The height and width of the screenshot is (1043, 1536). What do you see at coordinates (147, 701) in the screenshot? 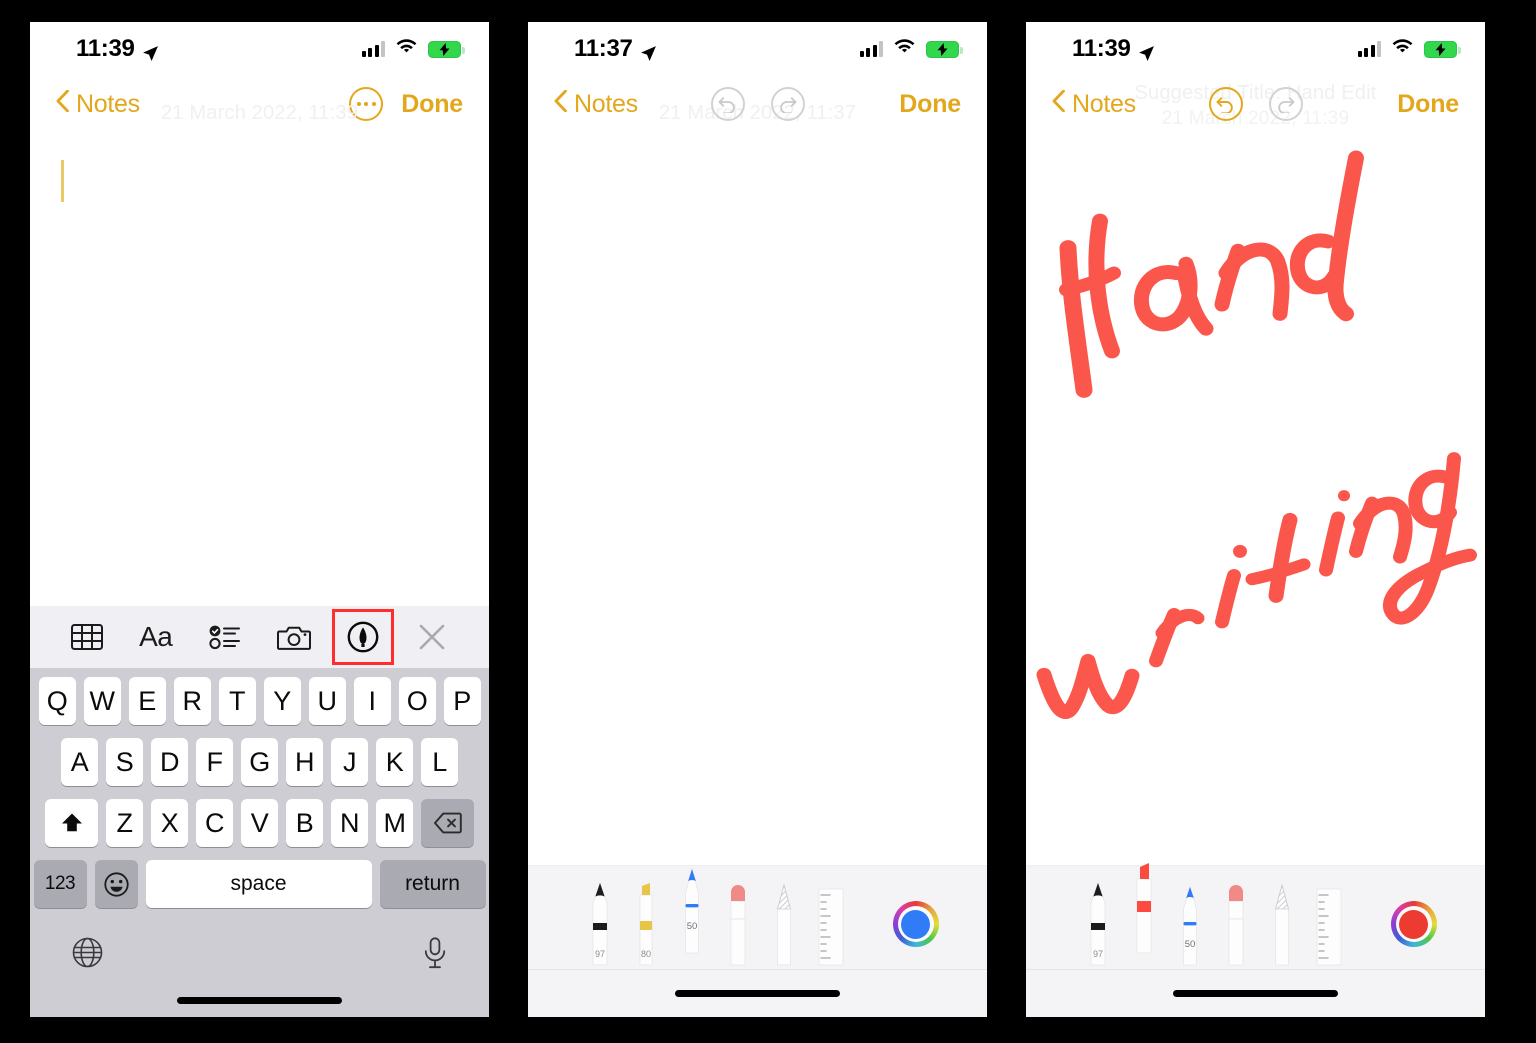
I see `key-e: E` at bounding box center [147, 701].